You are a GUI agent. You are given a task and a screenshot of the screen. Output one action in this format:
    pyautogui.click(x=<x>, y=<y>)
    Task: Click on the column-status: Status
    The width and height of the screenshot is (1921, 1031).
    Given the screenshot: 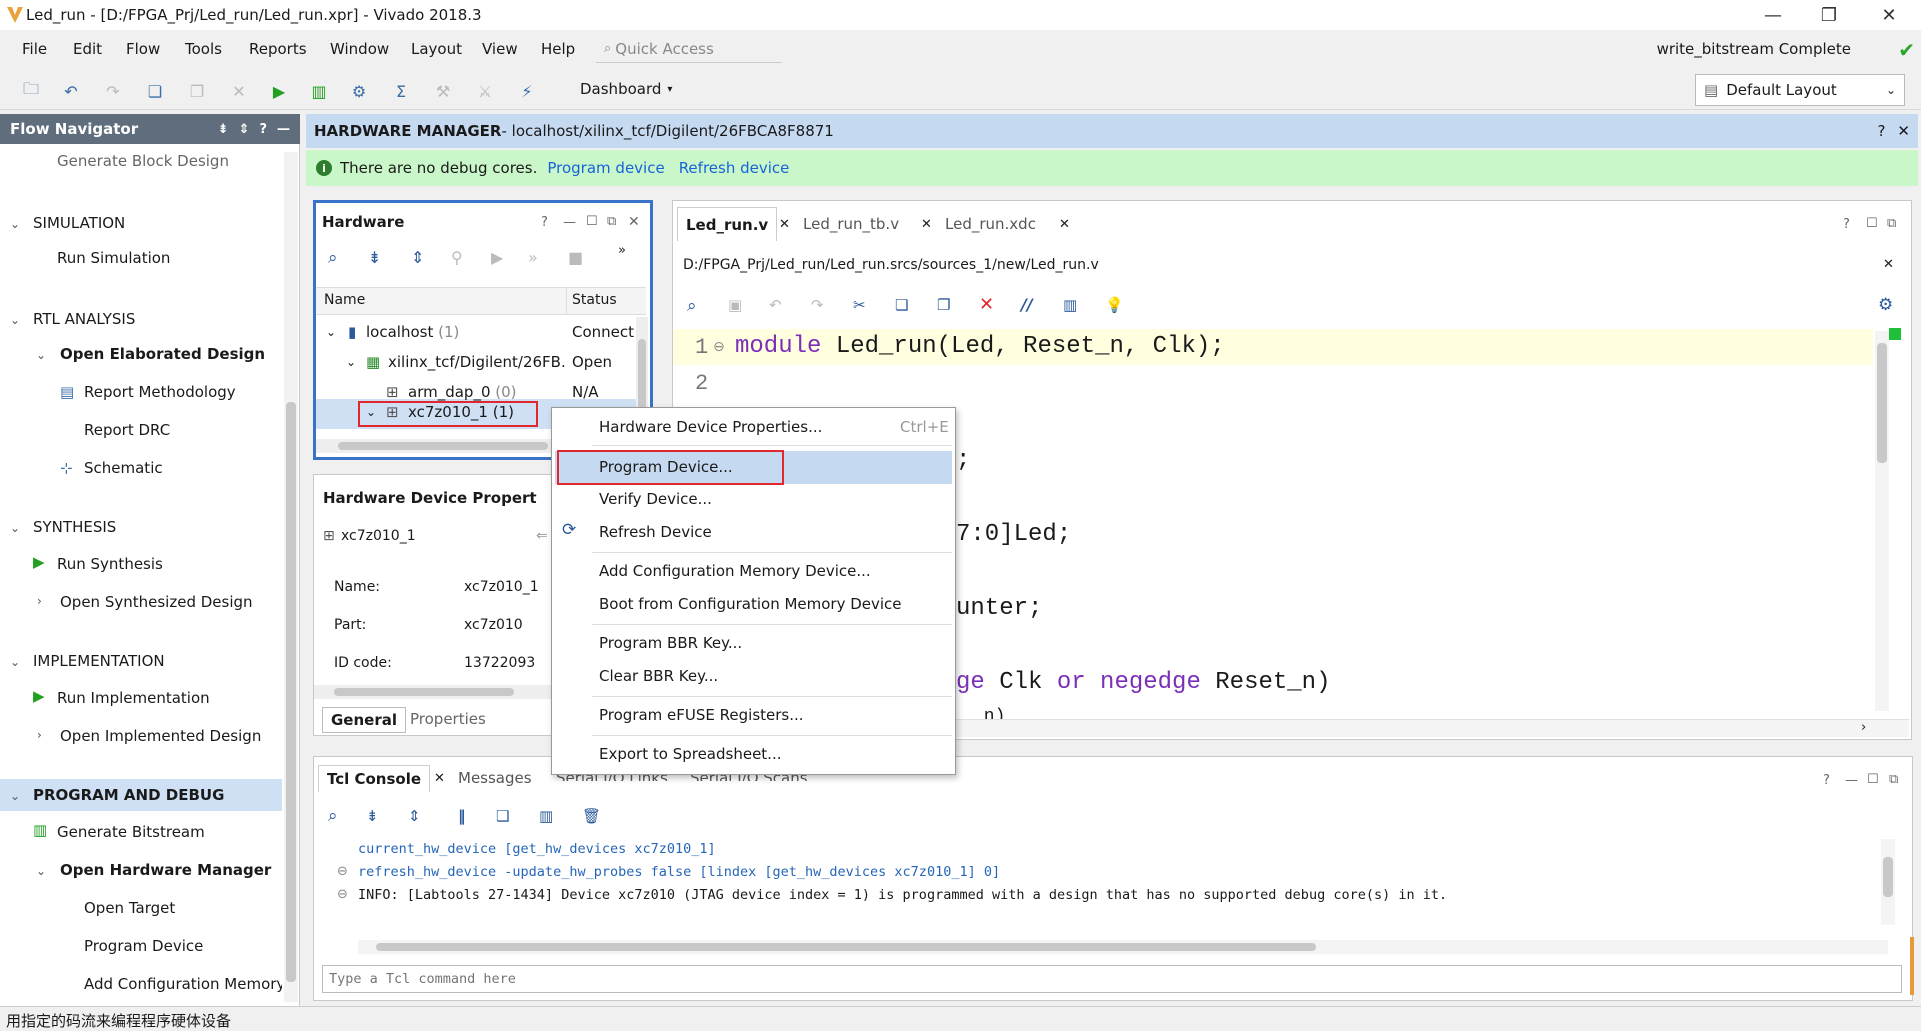 What is the action you would take?
    pyautogui.click(x=594, y=300)
    